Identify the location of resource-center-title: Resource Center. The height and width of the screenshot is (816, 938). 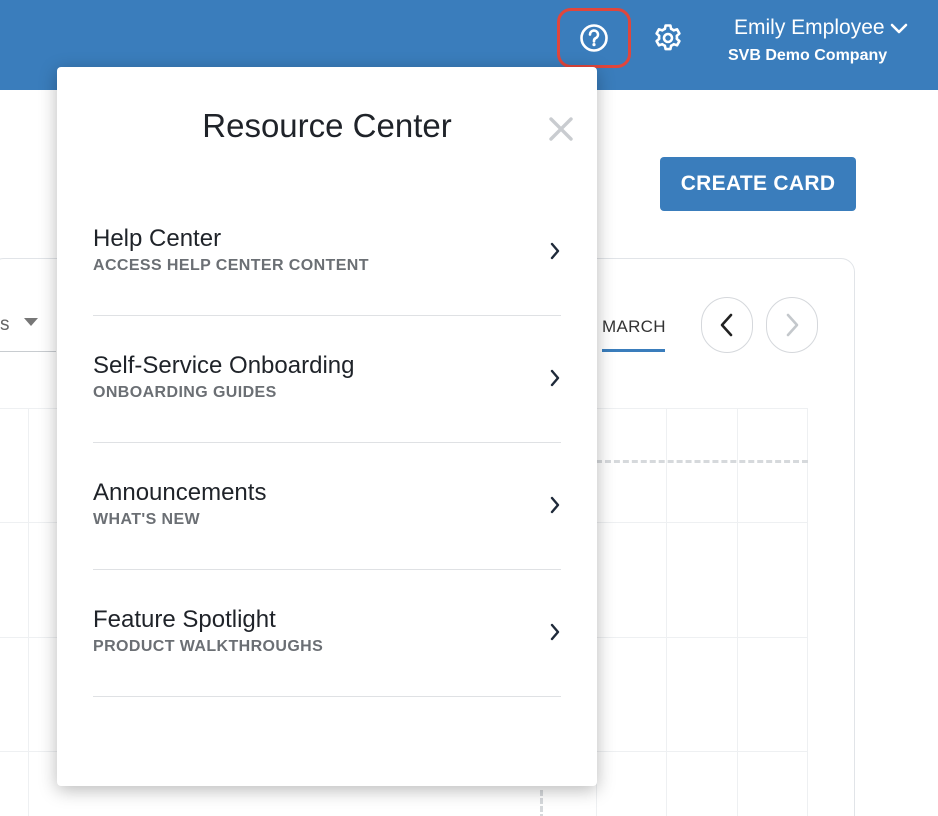
(327, 125).